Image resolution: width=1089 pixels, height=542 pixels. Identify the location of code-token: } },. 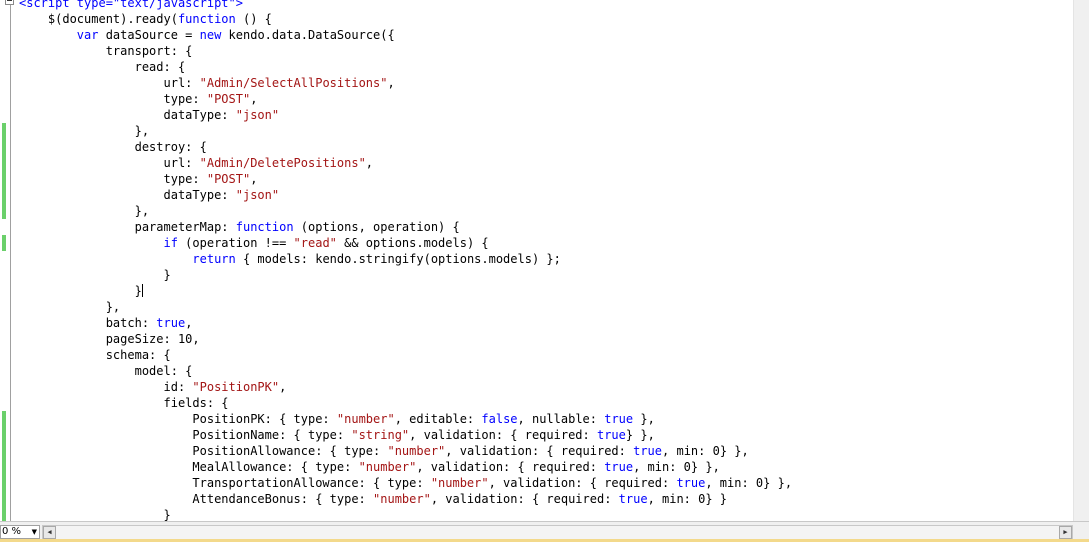
(640, 435).